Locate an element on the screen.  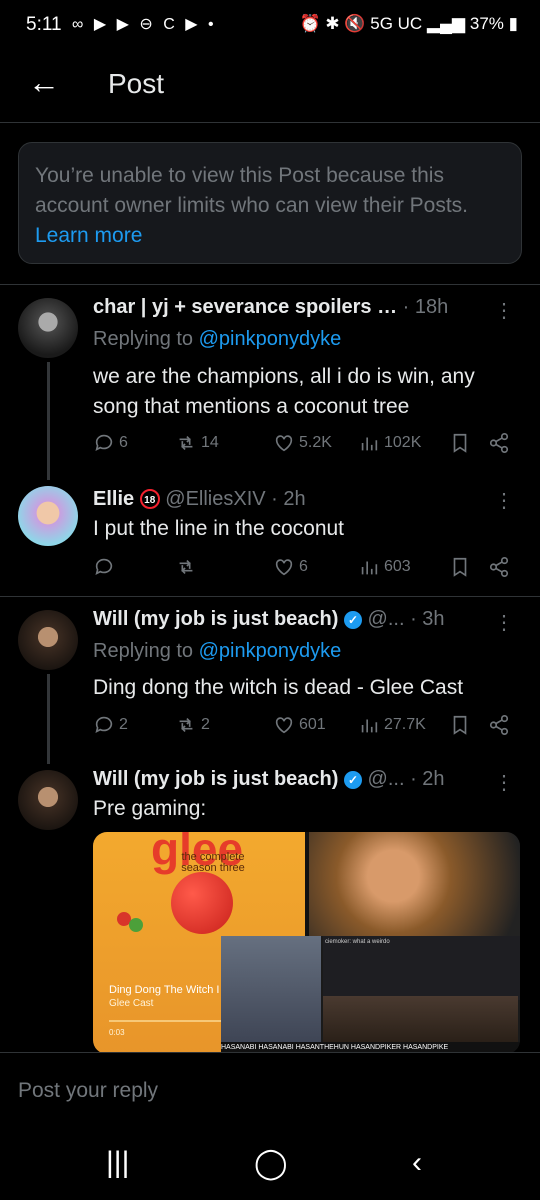
replying-to: Replying to @pinkponydyke is located at coordinates (217, 339).